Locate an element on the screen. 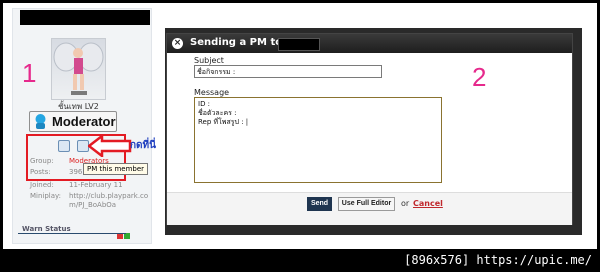  or-text: or is located at coordinates (405, 203).